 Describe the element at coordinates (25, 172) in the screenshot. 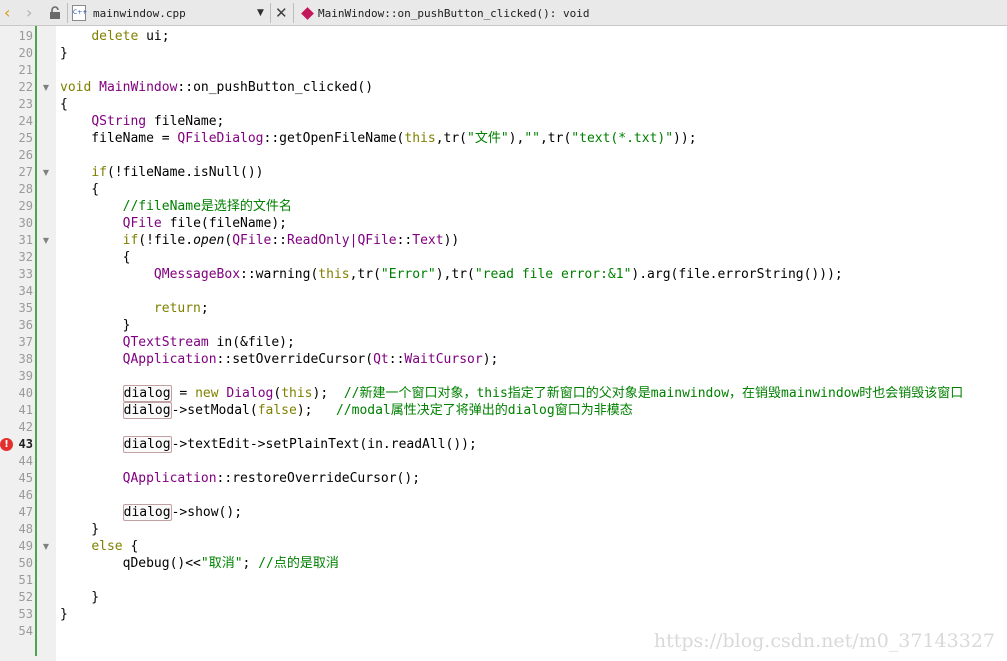

I see `line-number: 27` at that location.